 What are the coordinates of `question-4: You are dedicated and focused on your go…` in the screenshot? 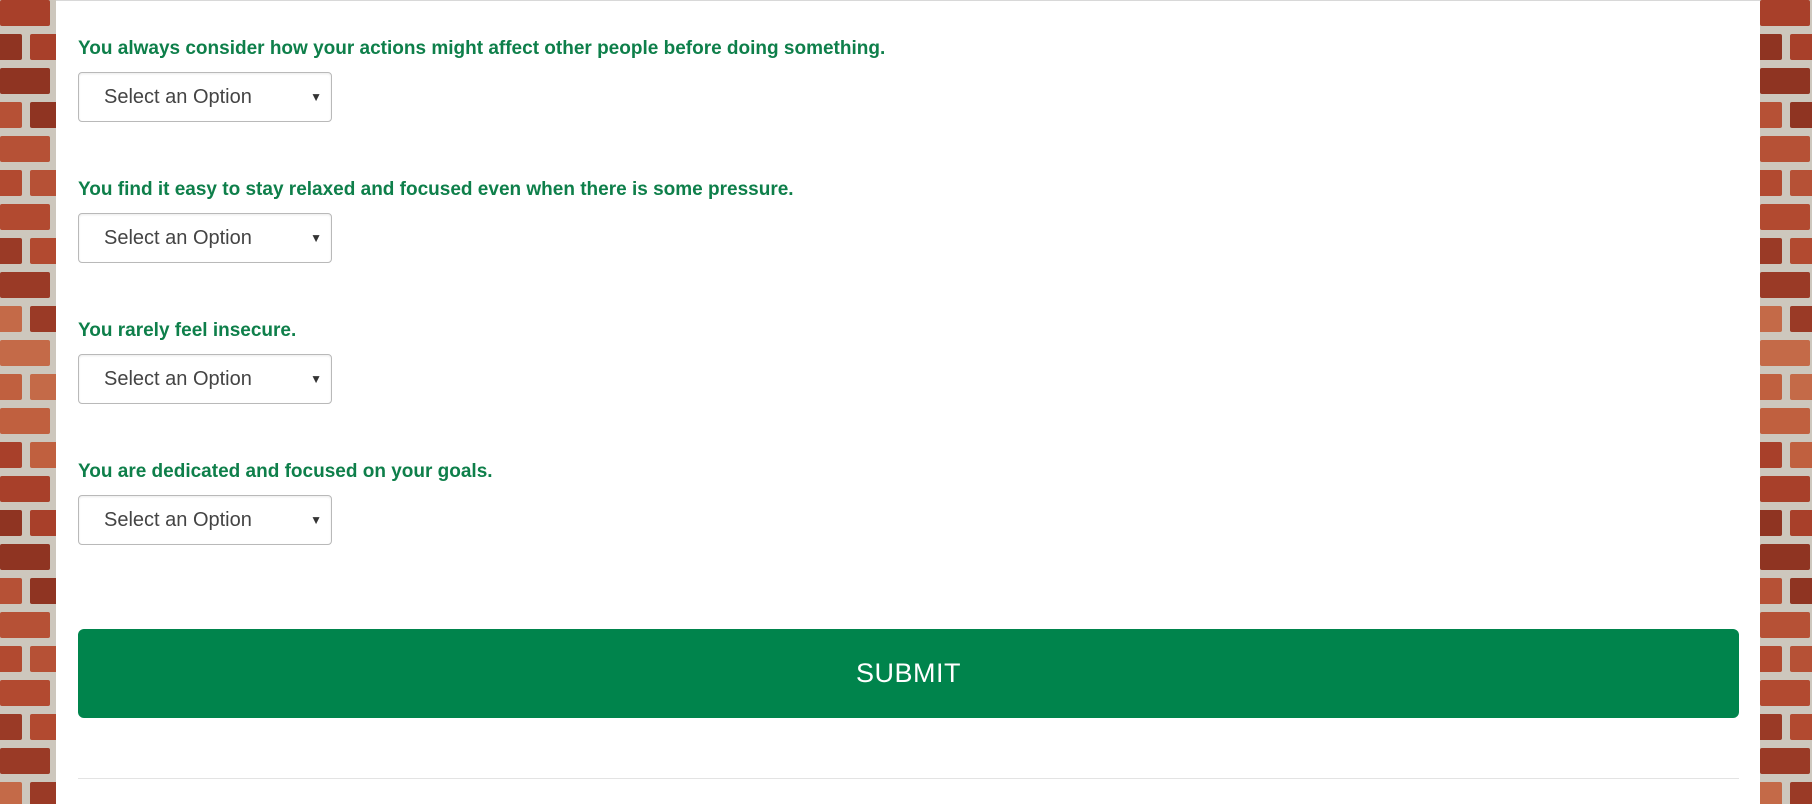 It's located at (285, 503).